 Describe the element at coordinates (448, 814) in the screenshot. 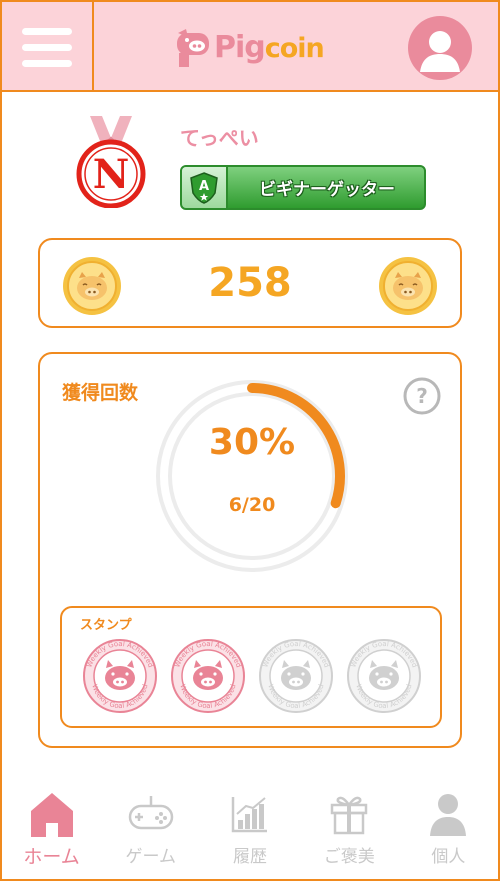

I see `person-icon` at that location.